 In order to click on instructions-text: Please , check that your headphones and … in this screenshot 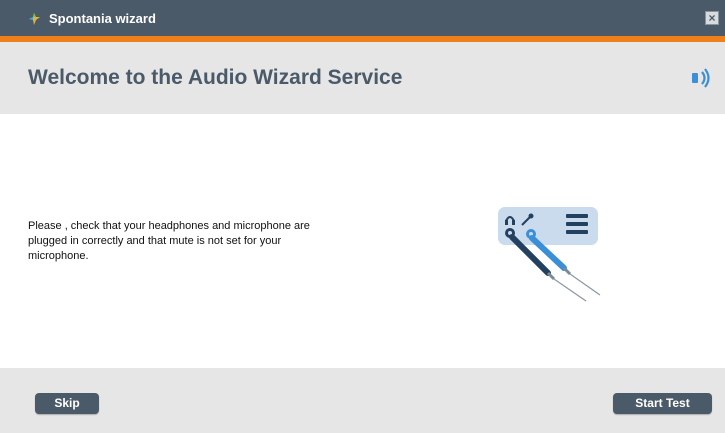, I will do `click(169, 241)`.